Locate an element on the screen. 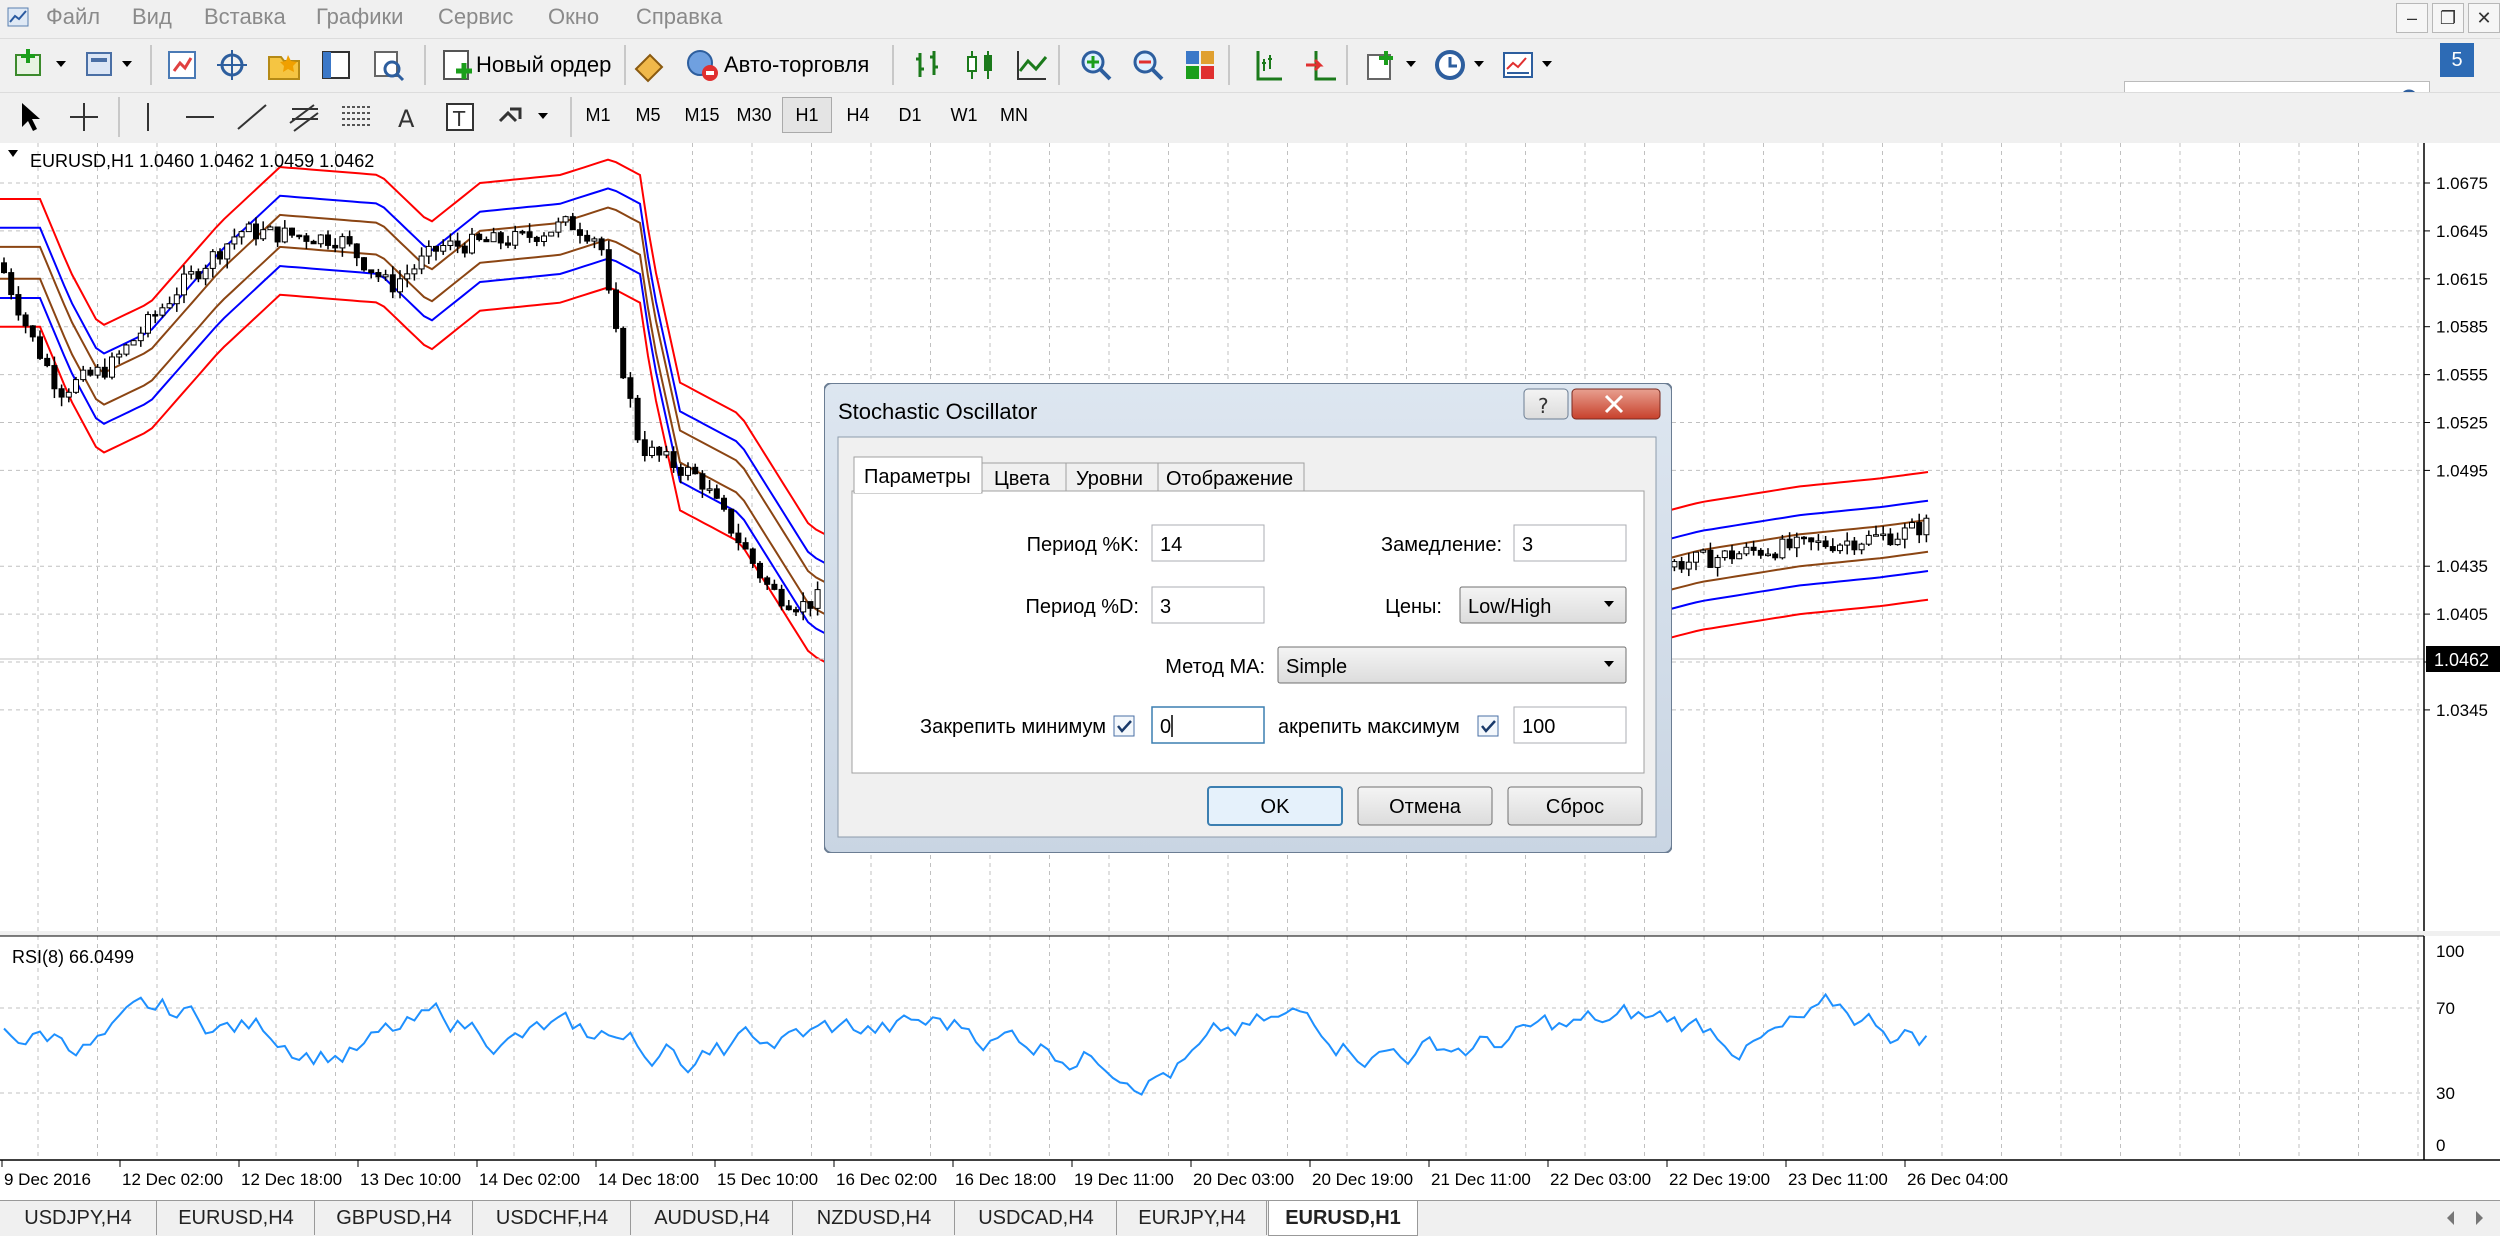  tile-windows-icon is located at coordinates (1200, 65).